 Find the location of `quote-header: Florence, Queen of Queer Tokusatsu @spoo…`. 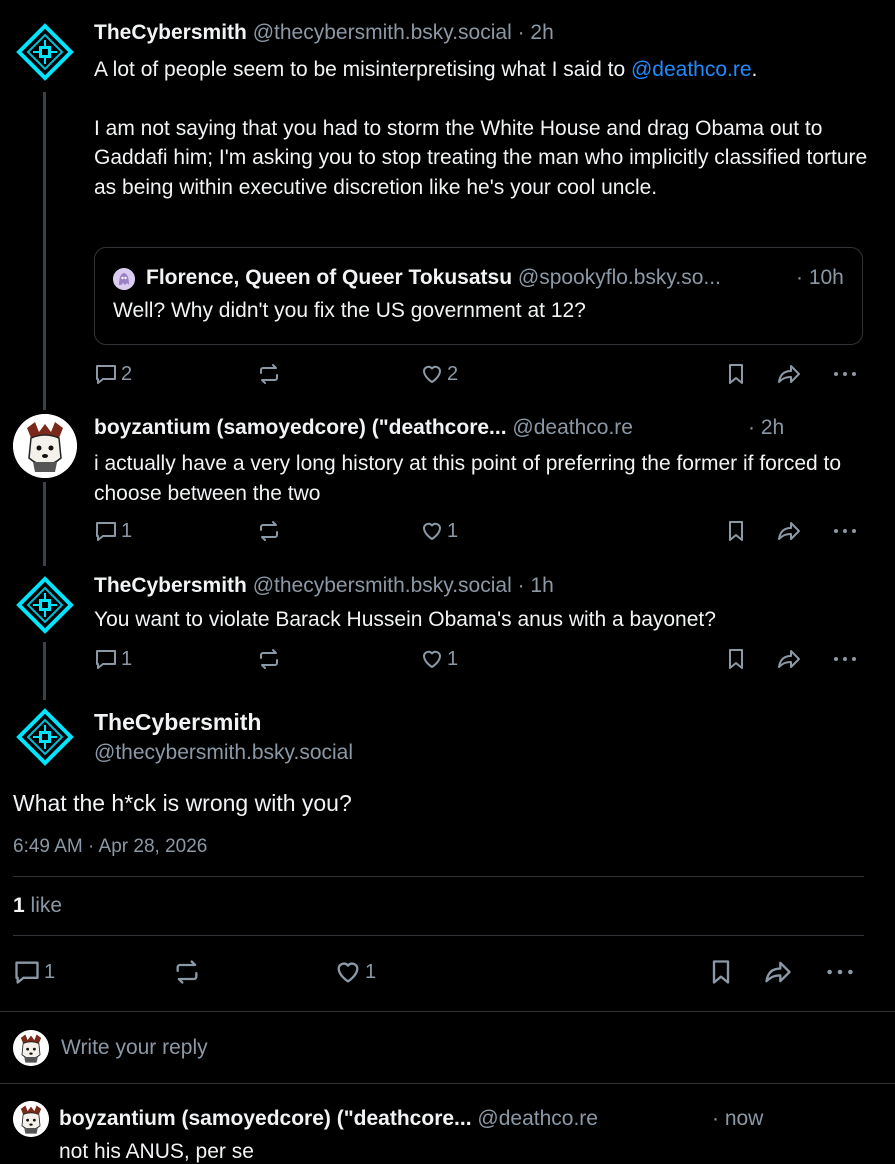

quote-header: Florence, Queen of Queer Tokusatsu @spoo… is located at coordinates (433, 278).